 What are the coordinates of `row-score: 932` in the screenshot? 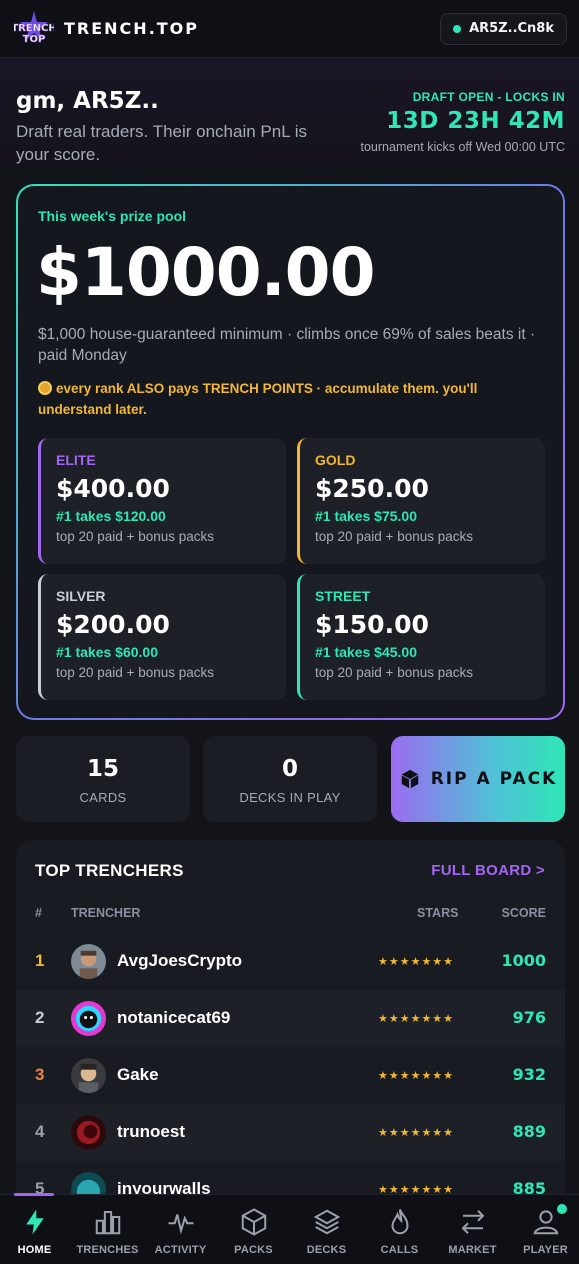 It's located at (529, 1074).